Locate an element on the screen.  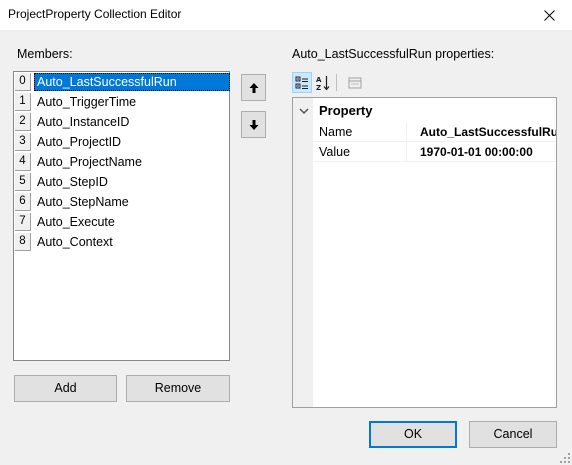
move-down-button is located at coordinates (253, 124).